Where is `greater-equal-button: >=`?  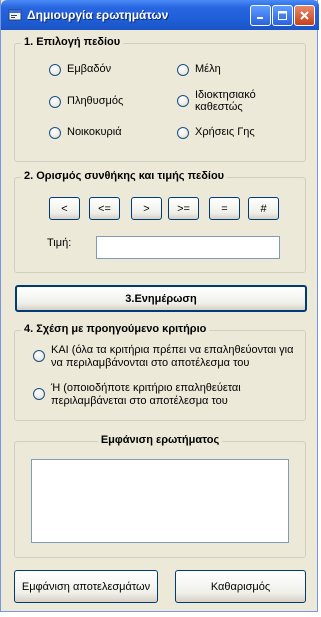 greater-equal-button: >= is located at coordinates (183, 208).